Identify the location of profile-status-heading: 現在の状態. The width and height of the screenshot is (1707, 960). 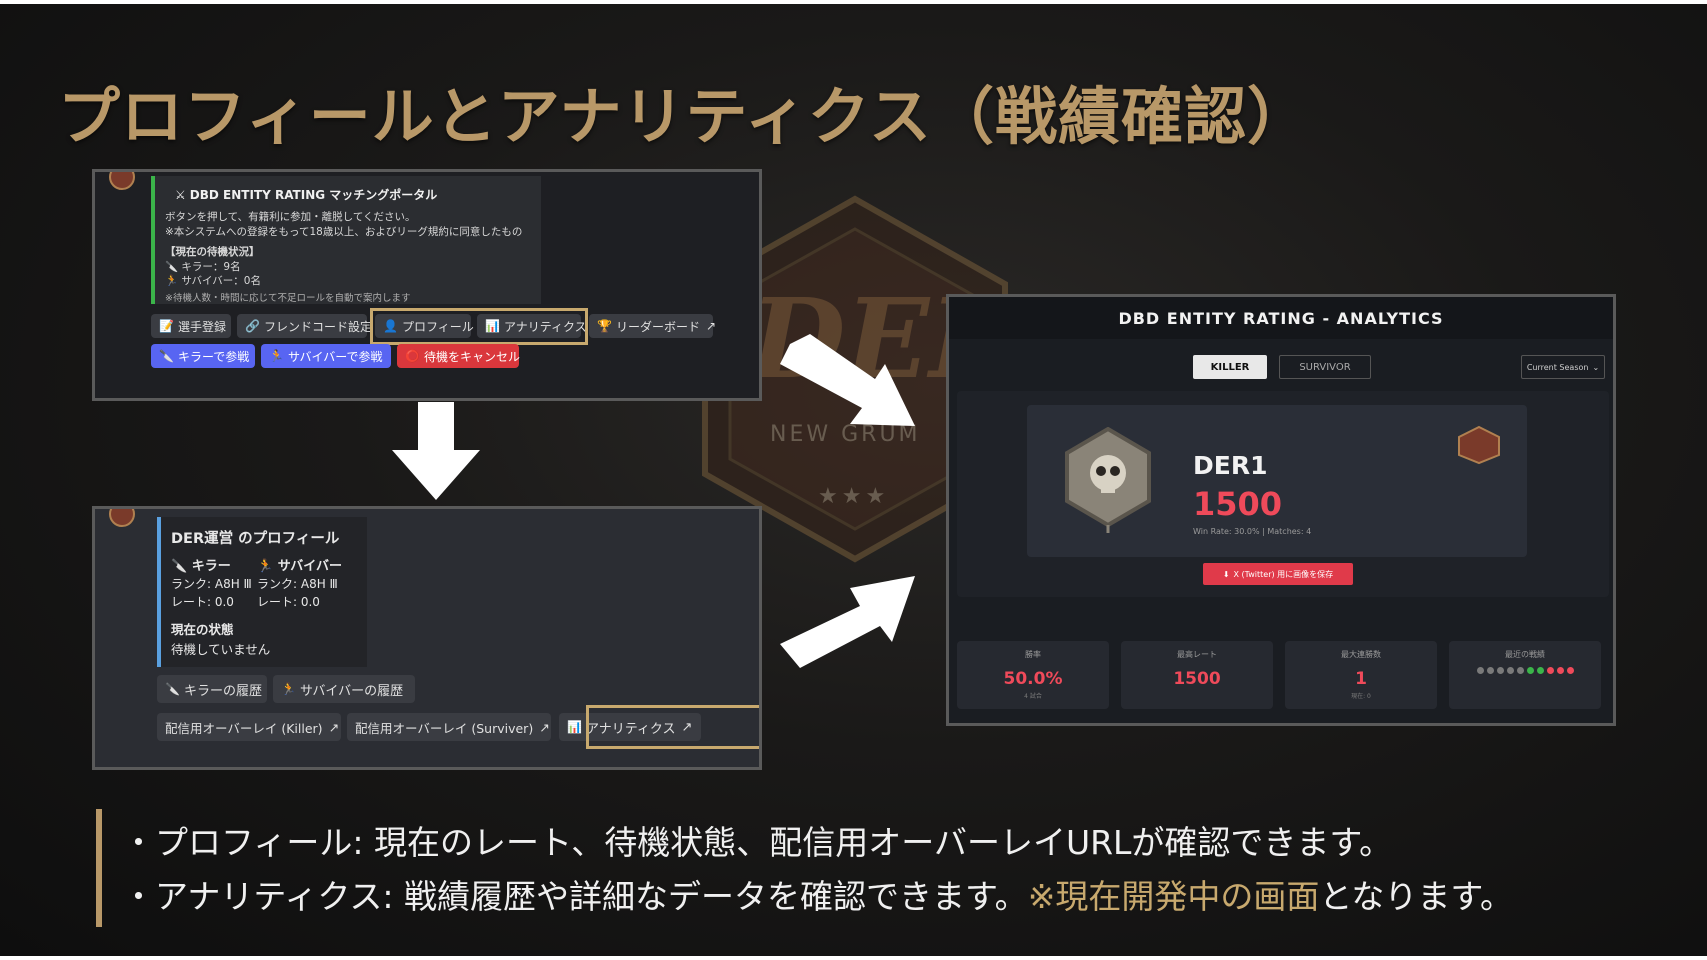
(202, 629).